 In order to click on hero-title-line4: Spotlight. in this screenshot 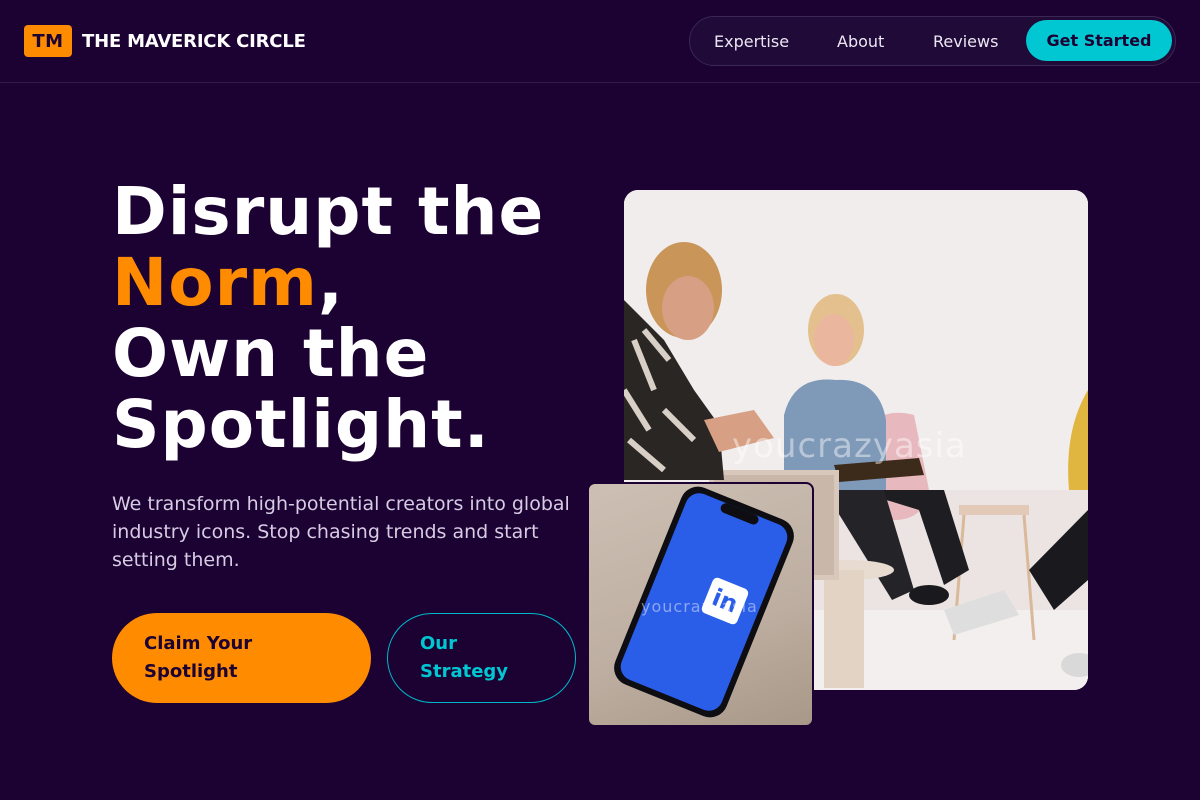, I will do `click(301, 424)`.